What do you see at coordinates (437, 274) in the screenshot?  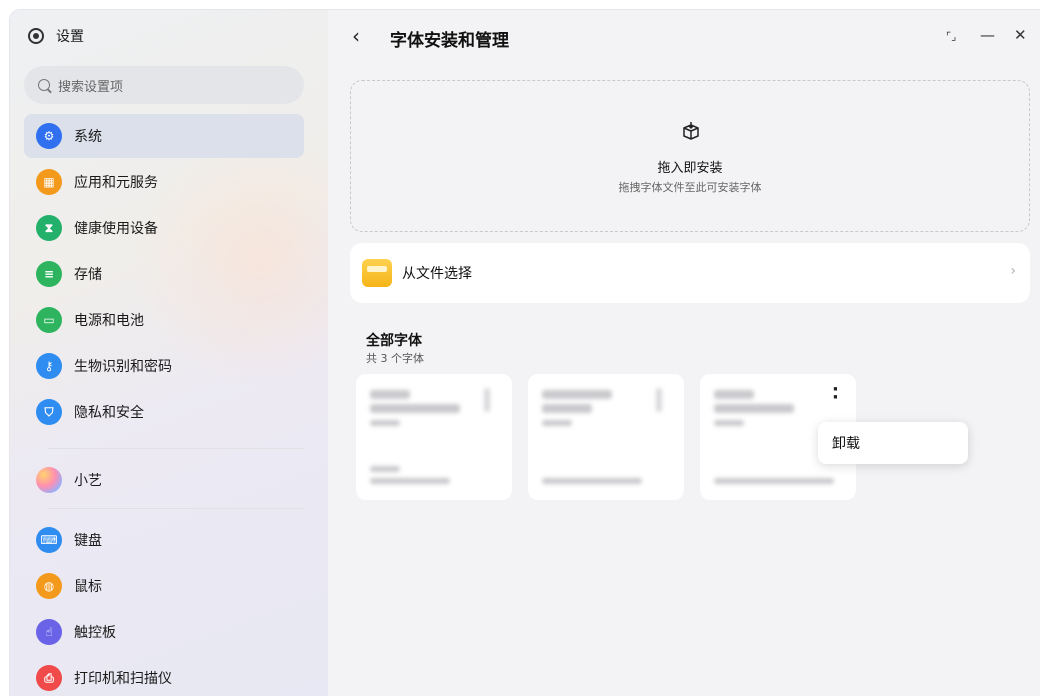 I see `select-from-file-label: 从文件选择` at bounding box center [437, 274].